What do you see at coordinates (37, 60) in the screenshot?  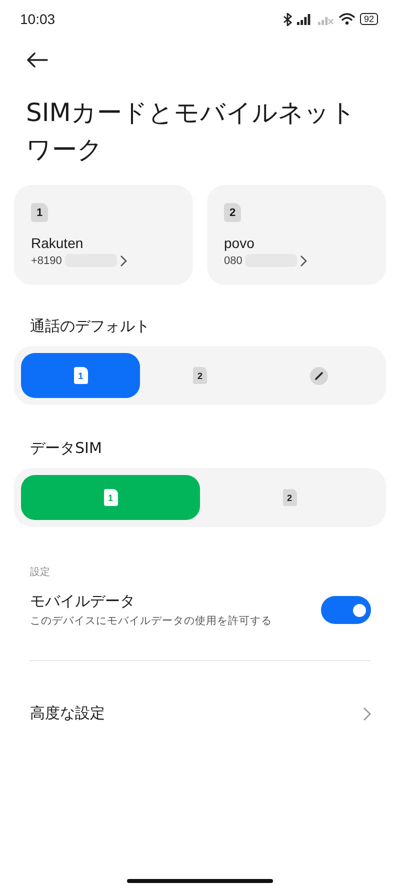 I see `back-arrow-icon` at bounding box center [37, 60].